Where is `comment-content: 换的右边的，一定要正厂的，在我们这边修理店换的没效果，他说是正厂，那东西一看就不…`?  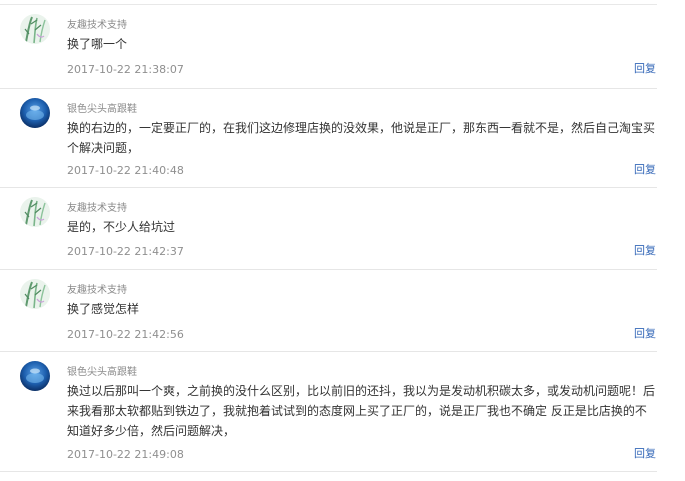
comment-content: 换的右边的，一定要正厂的，在我们这边修理店换的没效果，他说是正厂，那东西一看就不… is located at coordinates (361, 138).